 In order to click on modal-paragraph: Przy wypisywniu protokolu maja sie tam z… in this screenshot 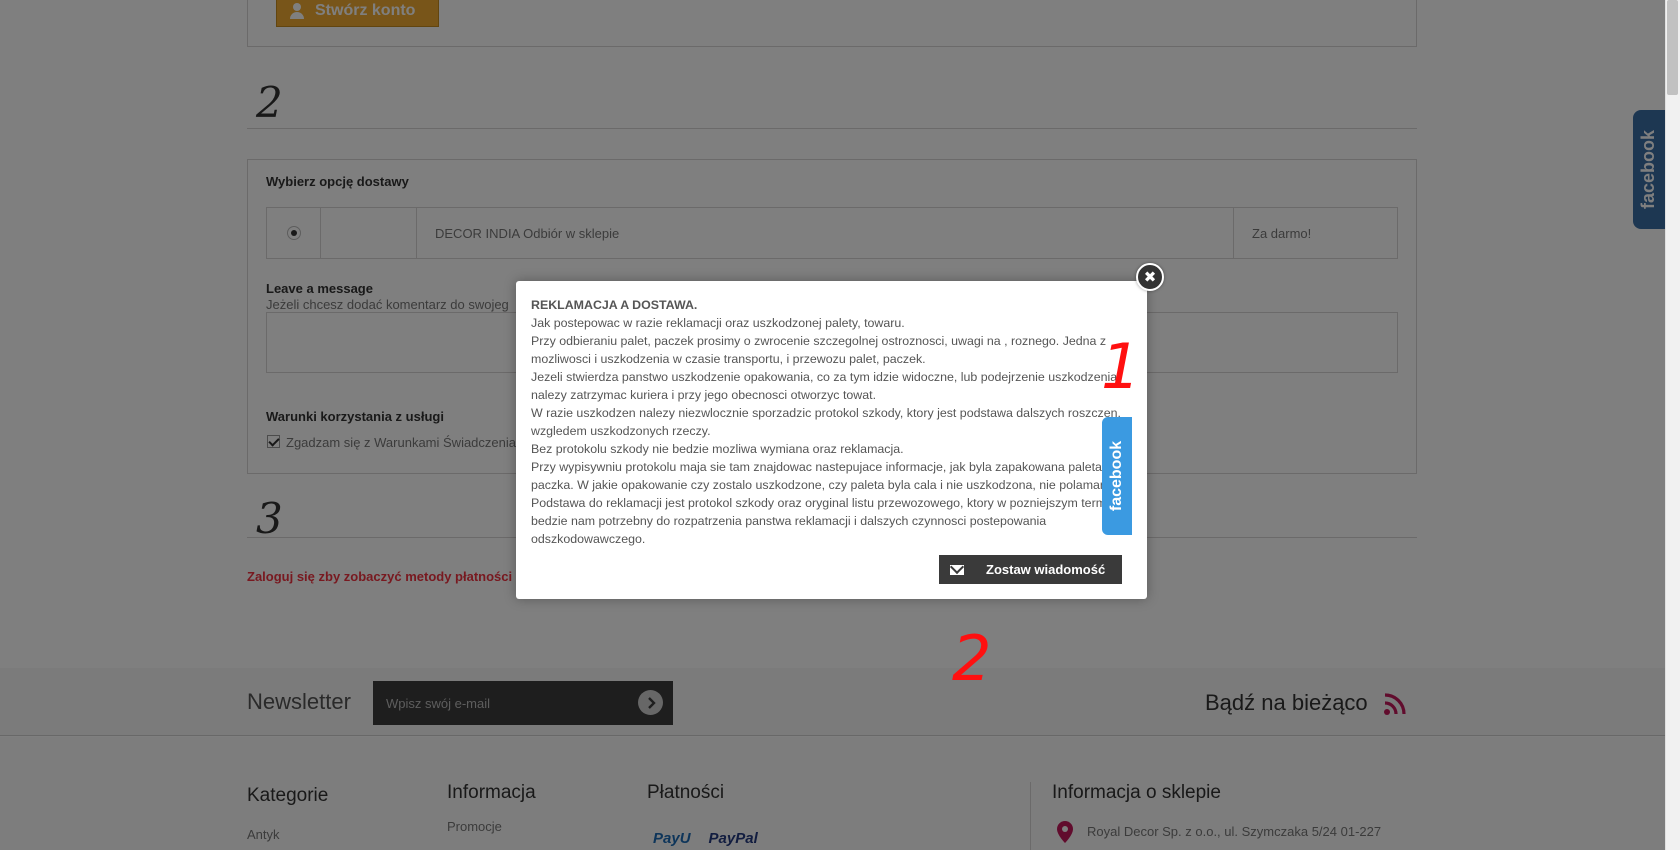, I will do `click(824, 476)`.